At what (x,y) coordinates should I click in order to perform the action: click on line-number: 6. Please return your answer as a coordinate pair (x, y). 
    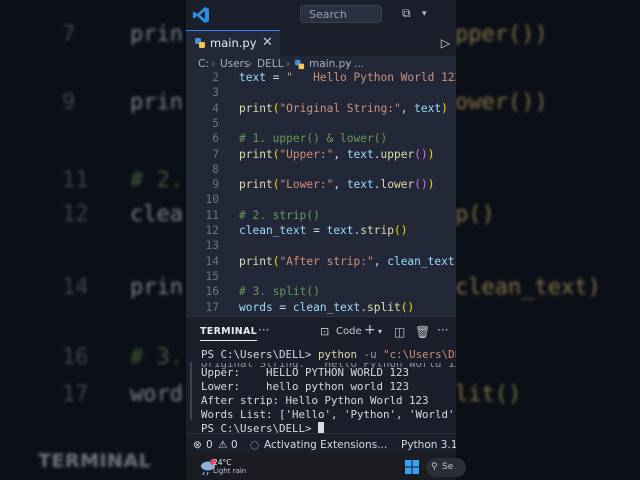
    Looking at the image, I should click on (215, 139).